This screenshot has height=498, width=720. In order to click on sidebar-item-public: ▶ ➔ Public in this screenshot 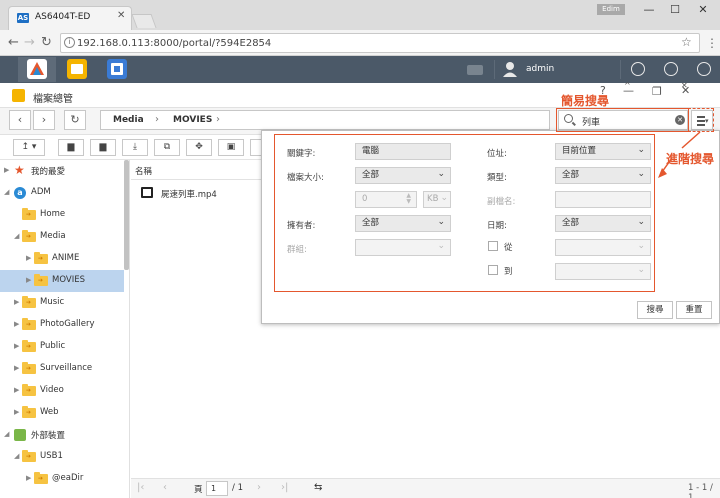, I will do `click(62, 347)`.